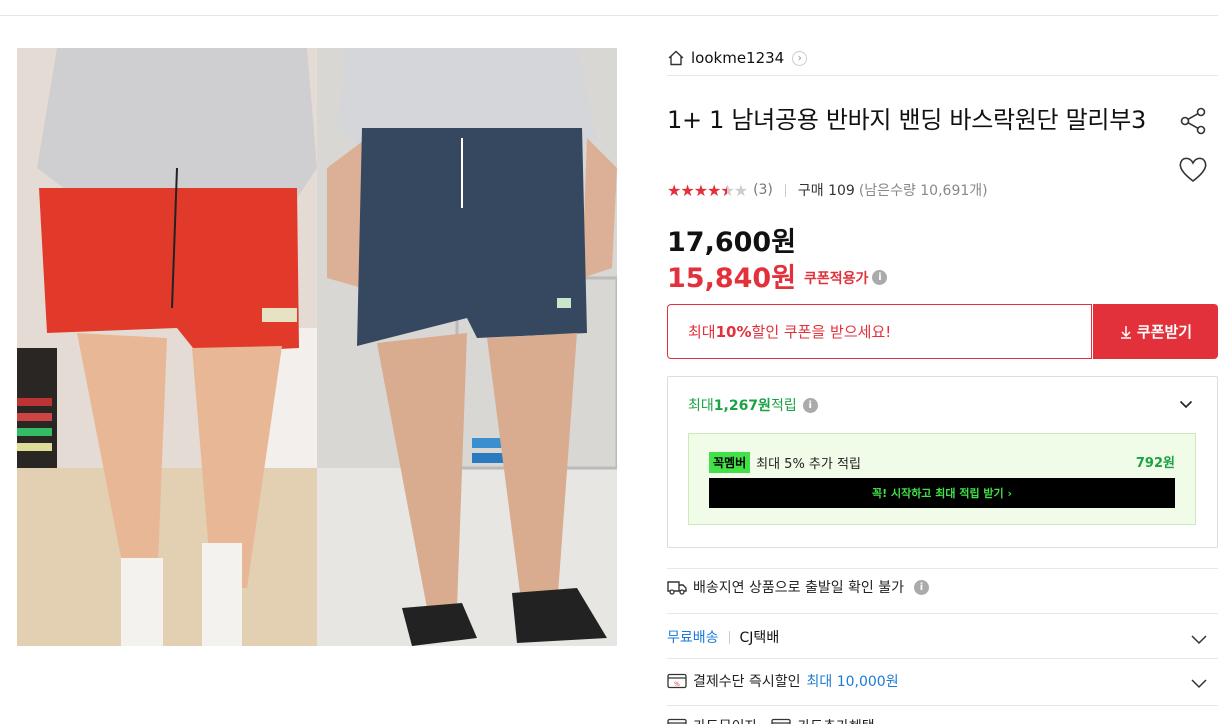 This screenshot has height=724, width=1218. I want to click on chevron-right-icon: ›, so click(800, 58).